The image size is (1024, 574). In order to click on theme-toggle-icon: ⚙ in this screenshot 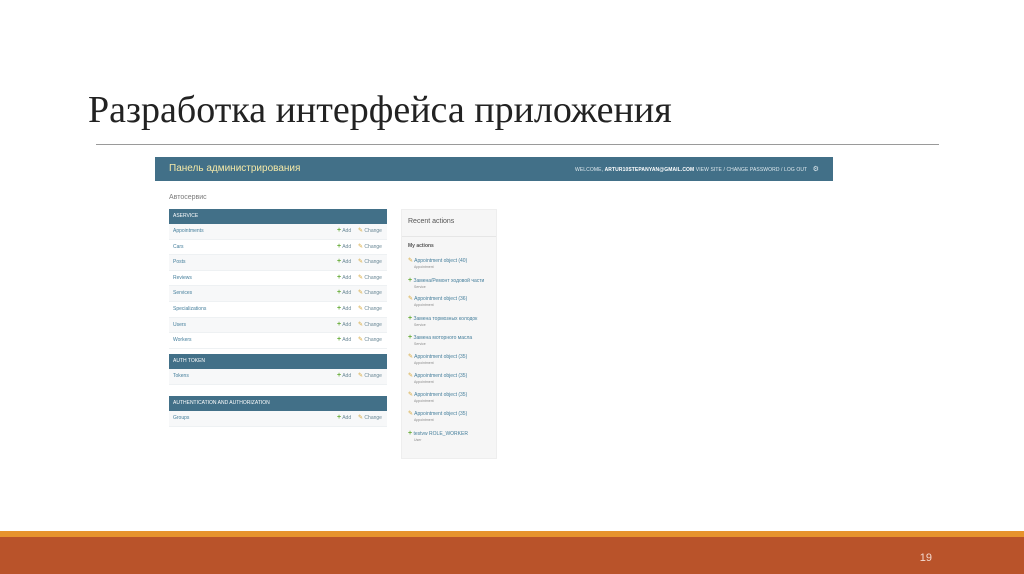, I will do `click(816, 169)`.